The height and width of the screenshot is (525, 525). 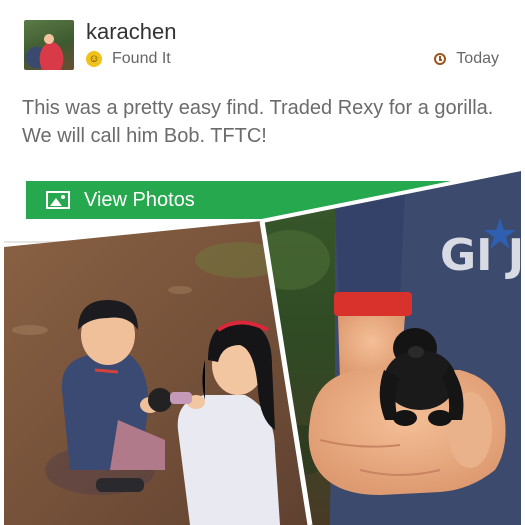 What do you see at coordinates (482, 255) in the screenshot?
I see `svg-text: GI J` at bounding box center [482, 255].